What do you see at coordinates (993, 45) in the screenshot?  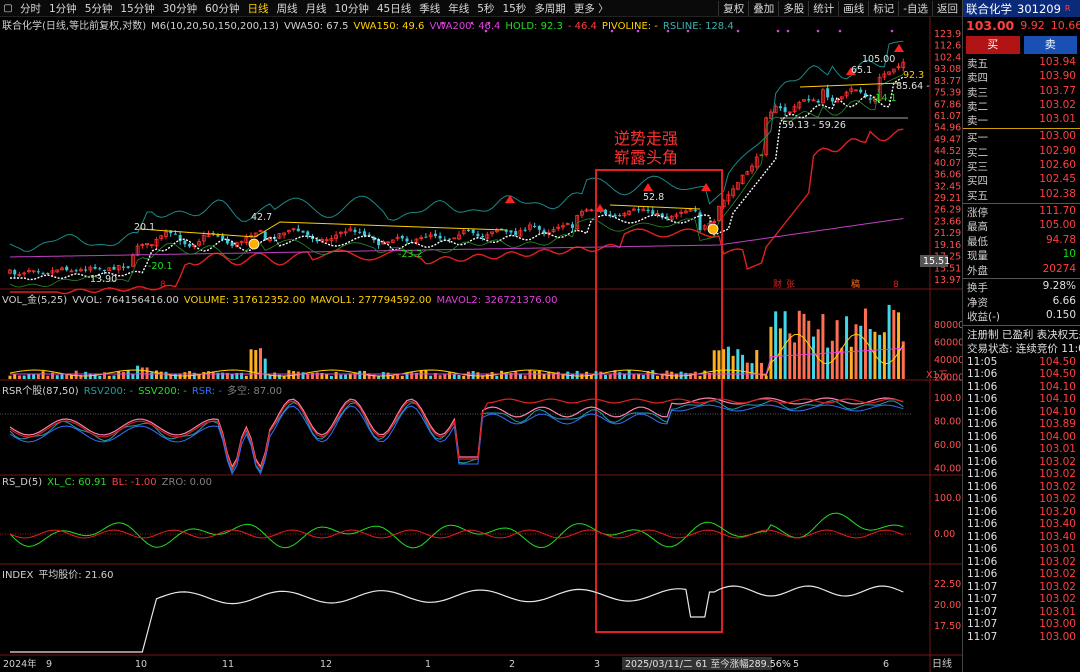 I see `buy-button: 买` at bounding box center [993, 45].